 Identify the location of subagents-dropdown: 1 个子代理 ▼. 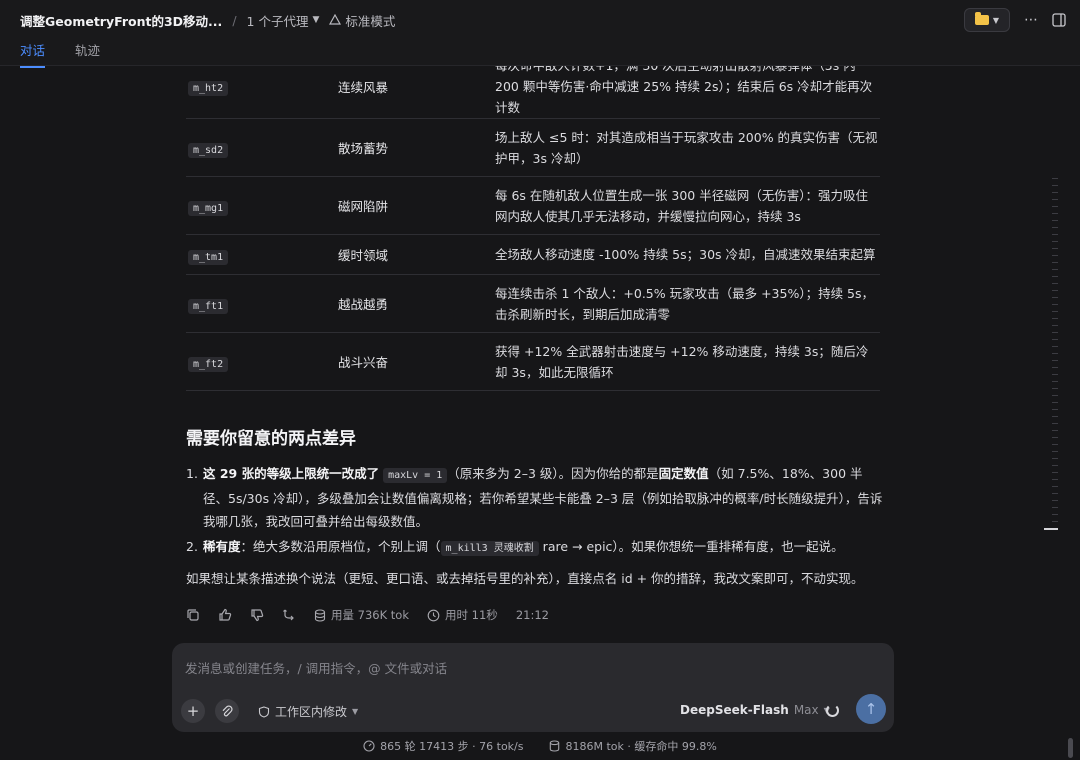
(283, 20).